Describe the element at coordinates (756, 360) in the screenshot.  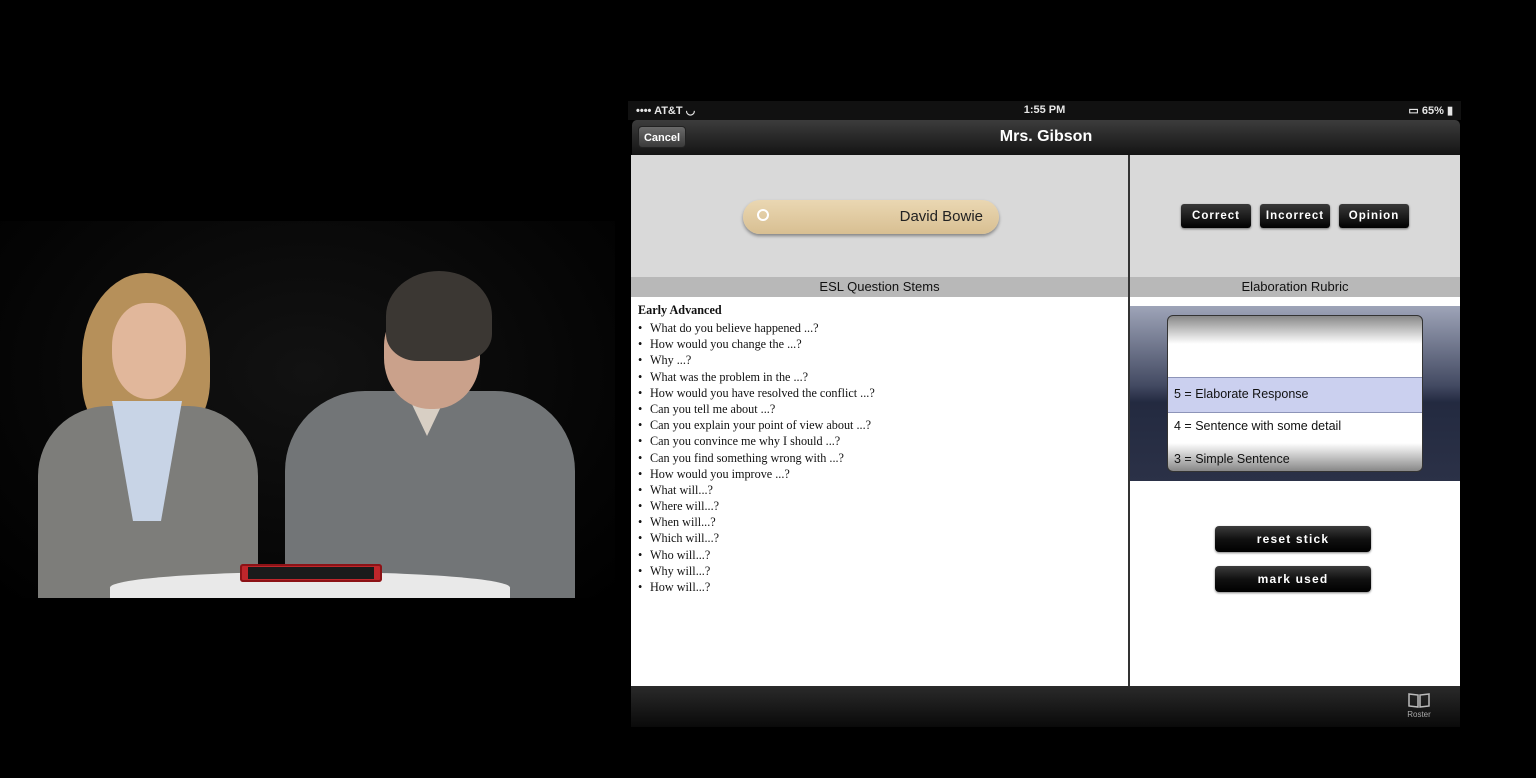
I see `stem-item: Why ...?` at that location.